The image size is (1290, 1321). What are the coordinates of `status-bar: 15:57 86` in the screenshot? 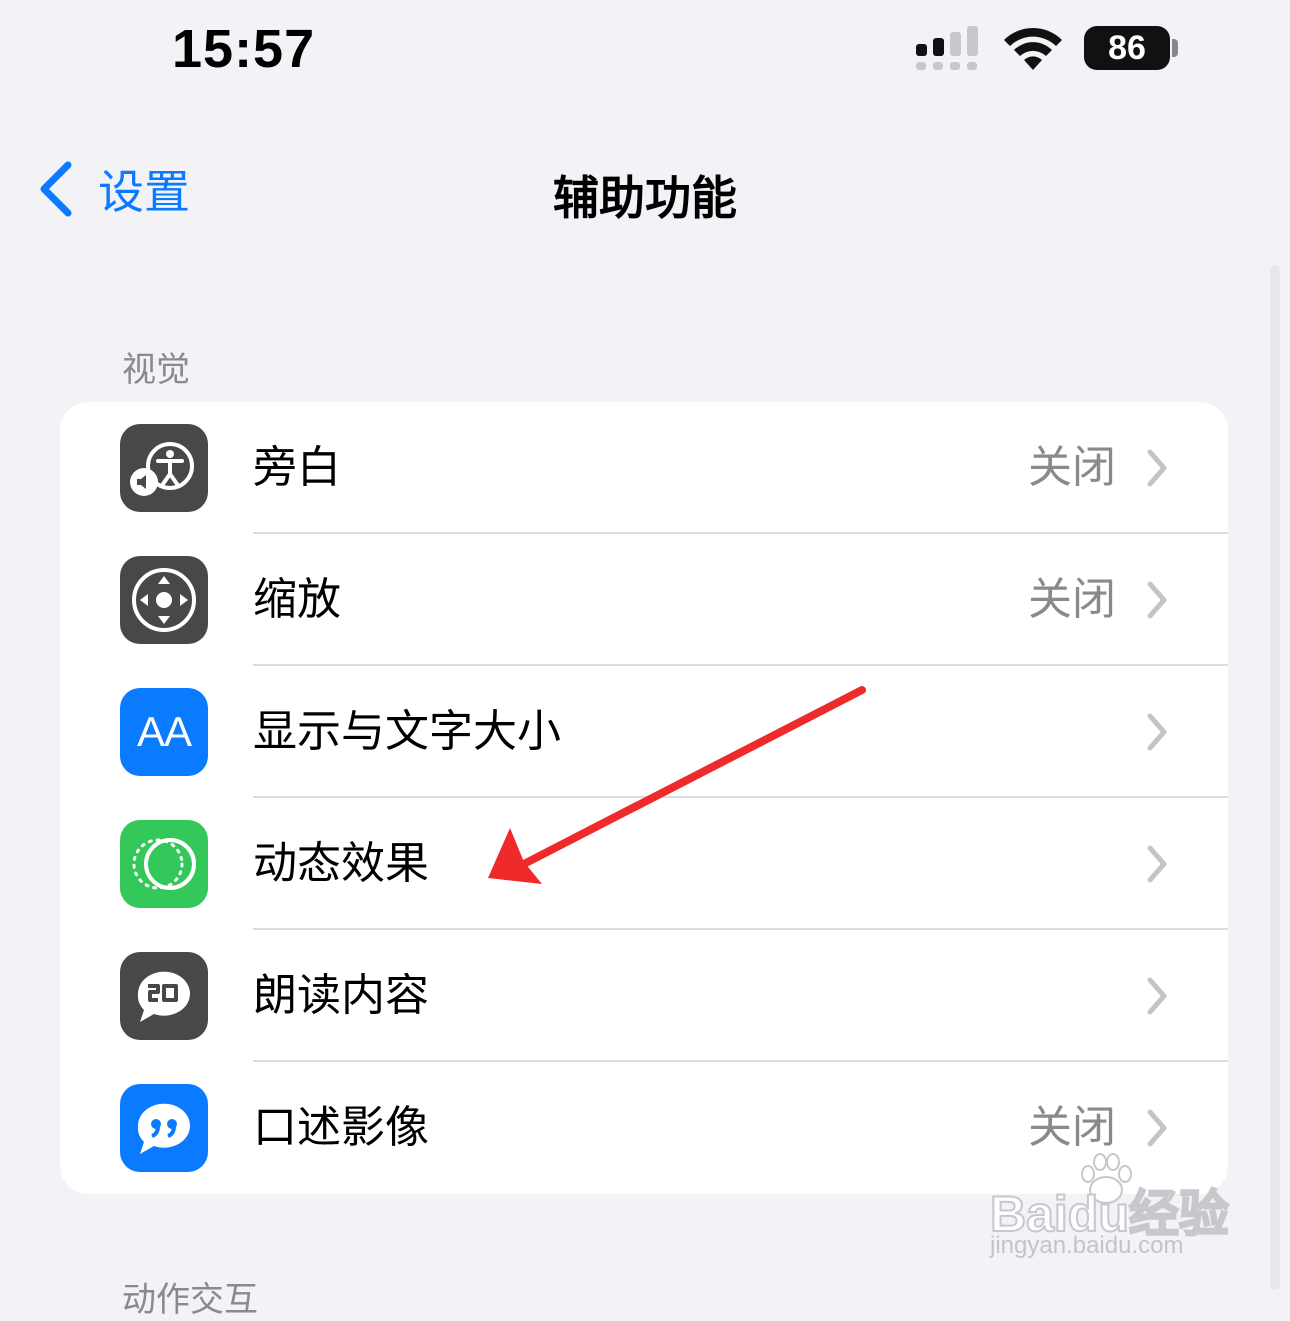 It's located at (645, 55).